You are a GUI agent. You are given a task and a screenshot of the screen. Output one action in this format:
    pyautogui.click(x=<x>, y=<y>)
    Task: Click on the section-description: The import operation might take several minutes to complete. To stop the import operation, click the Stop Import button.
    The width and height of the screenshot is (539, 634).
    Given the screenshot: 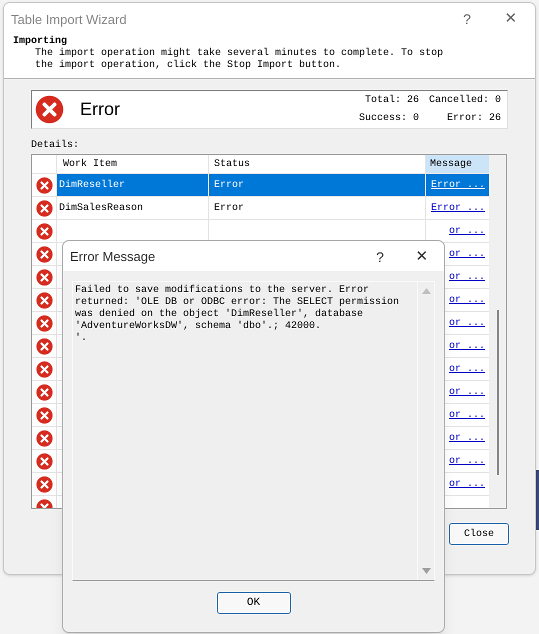 What is the action you would take?
    pyautogui.click(x=239, y=60)
    